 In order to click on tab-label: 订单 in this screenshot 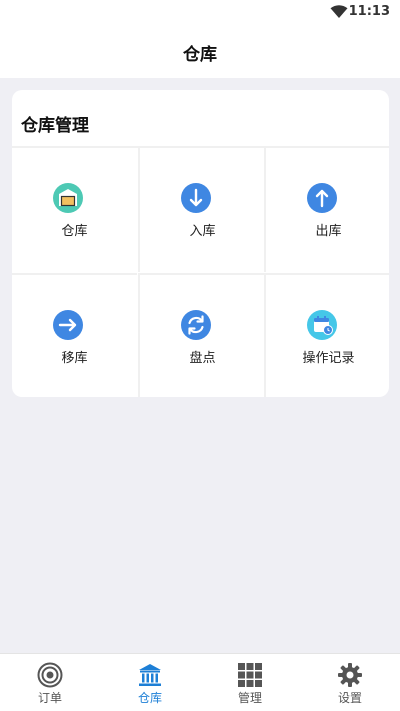, I will do `click(49, 698)`.